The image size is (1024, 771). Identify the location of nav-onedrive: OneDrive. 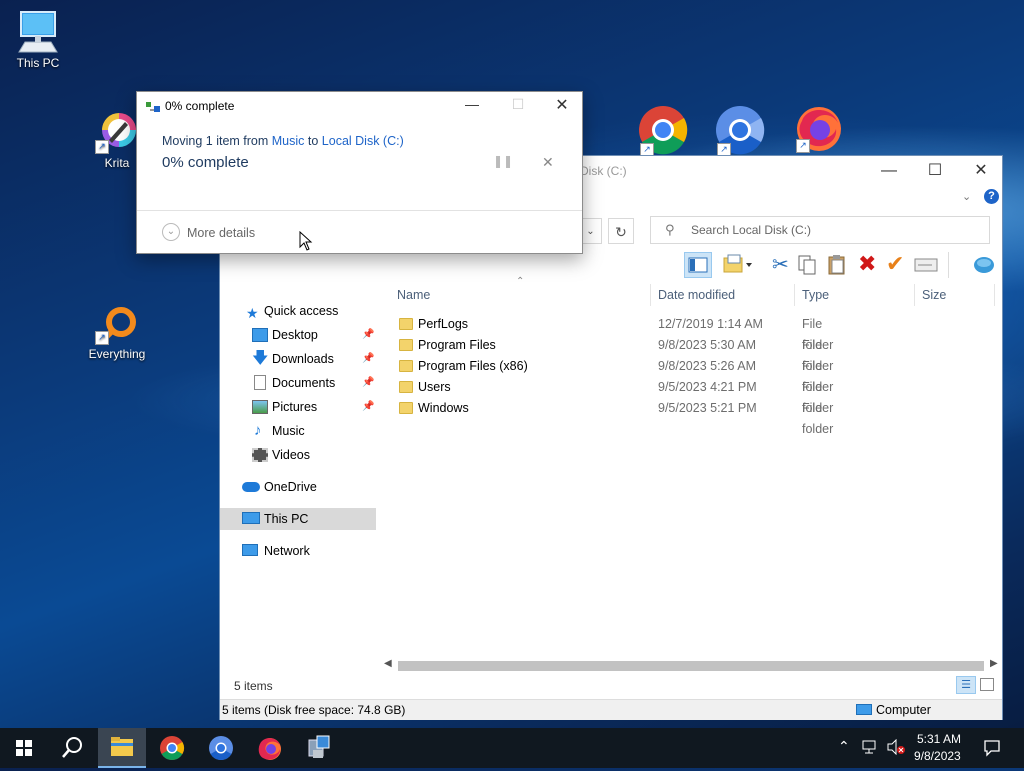
(298, 487).